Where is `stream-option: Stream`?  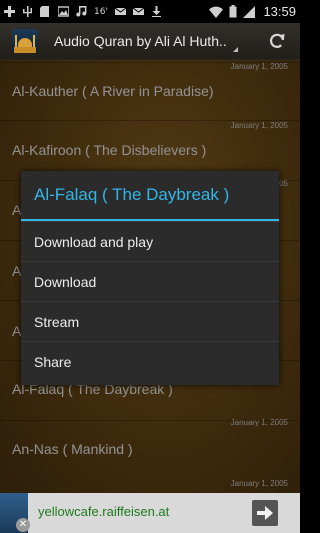 stream-option: Stream is located at coordinates (150, 321).